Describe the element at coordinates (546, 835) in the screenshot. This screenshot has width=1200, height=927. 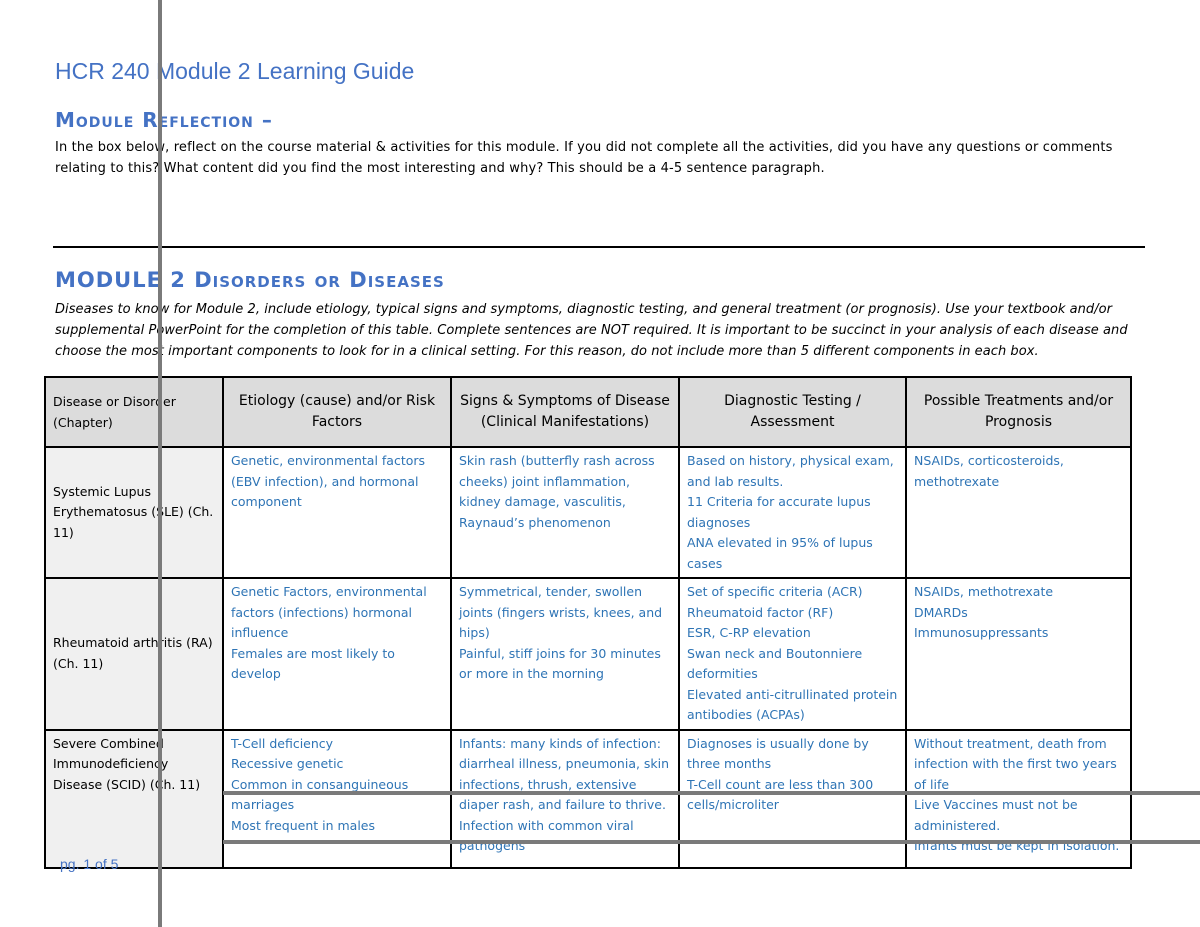
I see `signs-entry: Infection with common viral pathogens` at that location.